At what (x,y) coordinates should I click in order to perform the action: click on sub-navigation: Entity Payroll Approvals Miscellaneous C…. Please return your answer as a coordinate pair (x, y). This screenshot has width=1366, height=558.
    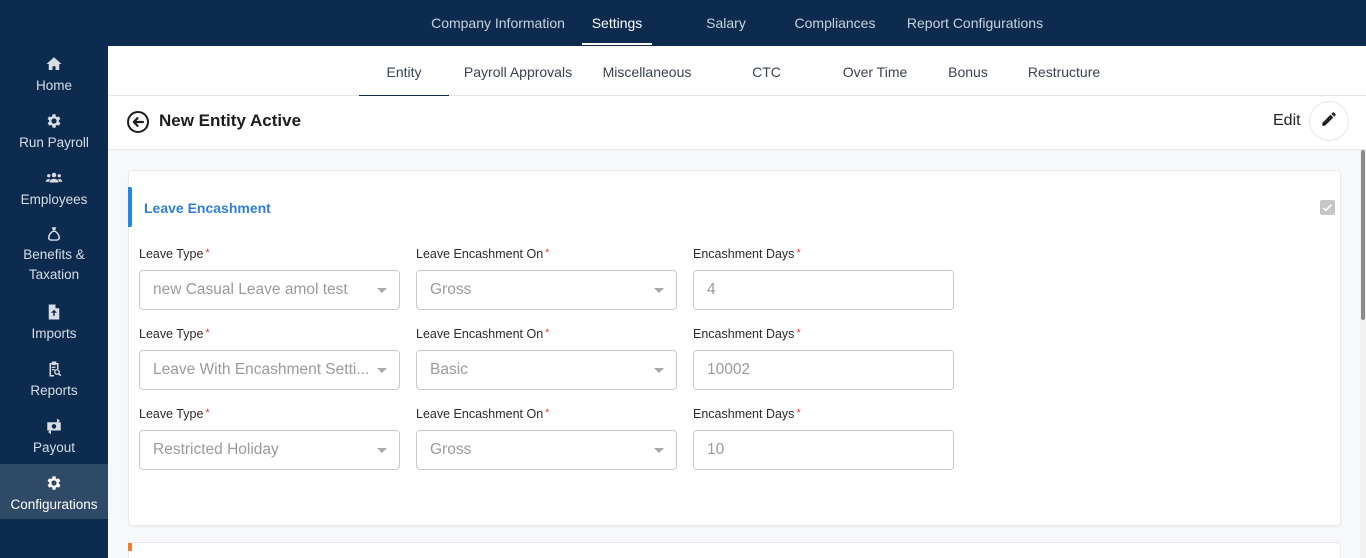
    Looking at the image, I should click on (737, 89).